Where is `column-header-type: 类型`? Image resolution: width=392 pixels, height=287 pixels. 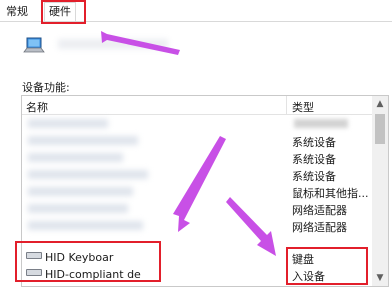
column-header-type: 类型 is located at coordinates (303, 107).